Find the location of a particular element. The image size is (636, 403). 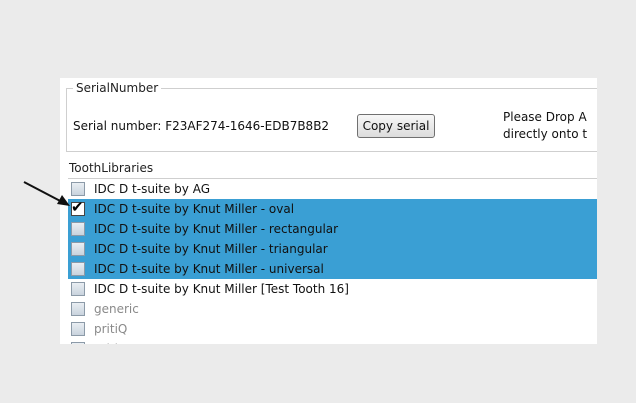

drop-hint-line-2: directly onto t is located at coordinates (545, 134).